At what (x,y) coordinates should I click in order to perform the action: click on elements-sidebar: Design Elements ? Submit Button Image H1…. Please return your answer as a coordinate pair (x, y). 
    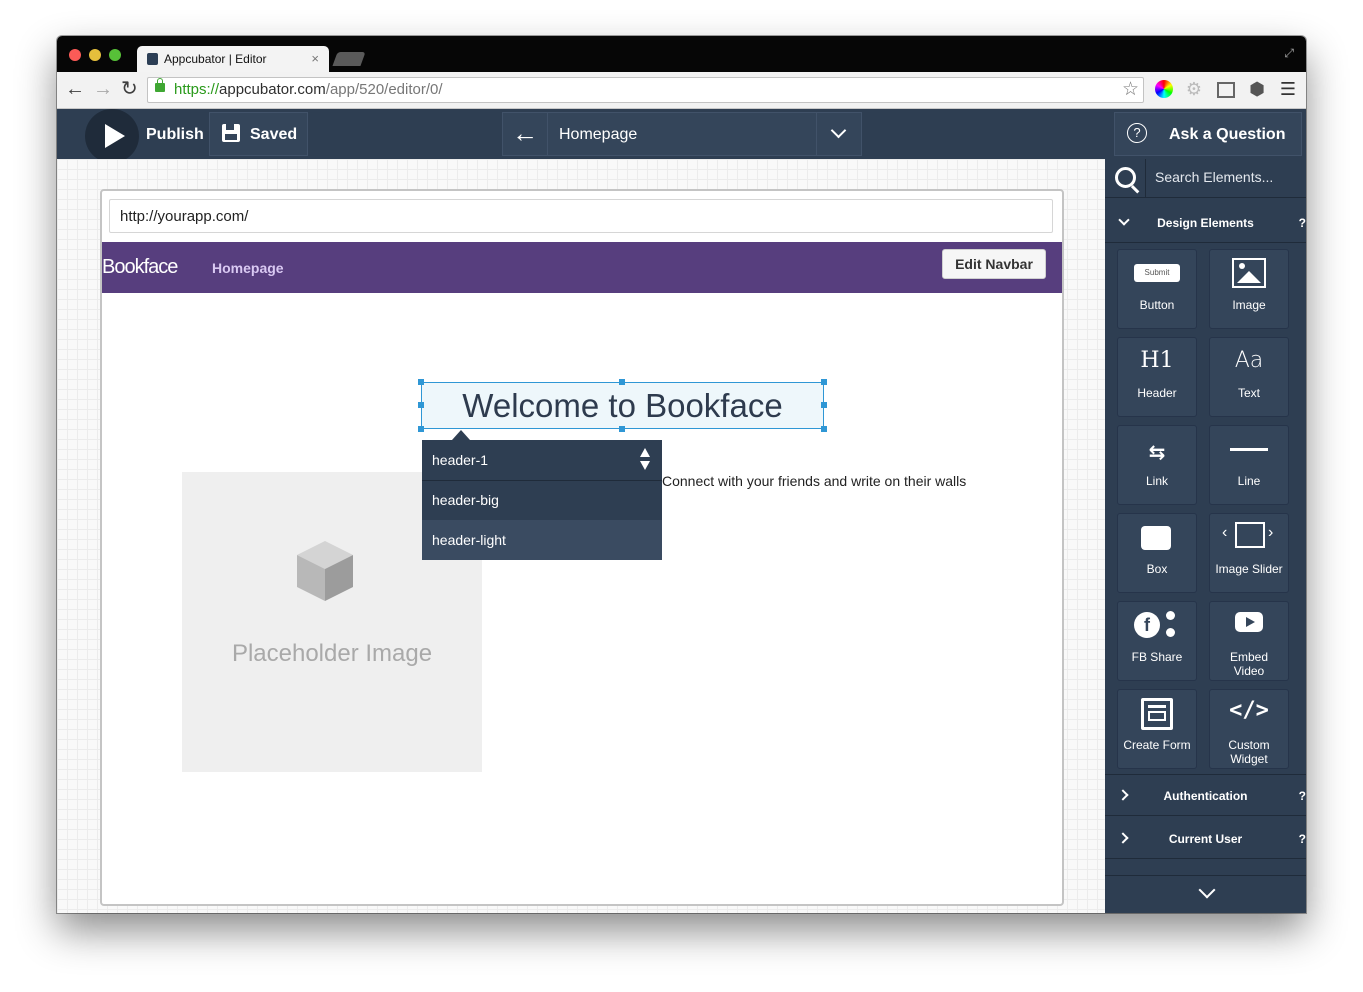
    Looking at the image, I should click on (1205, 536).